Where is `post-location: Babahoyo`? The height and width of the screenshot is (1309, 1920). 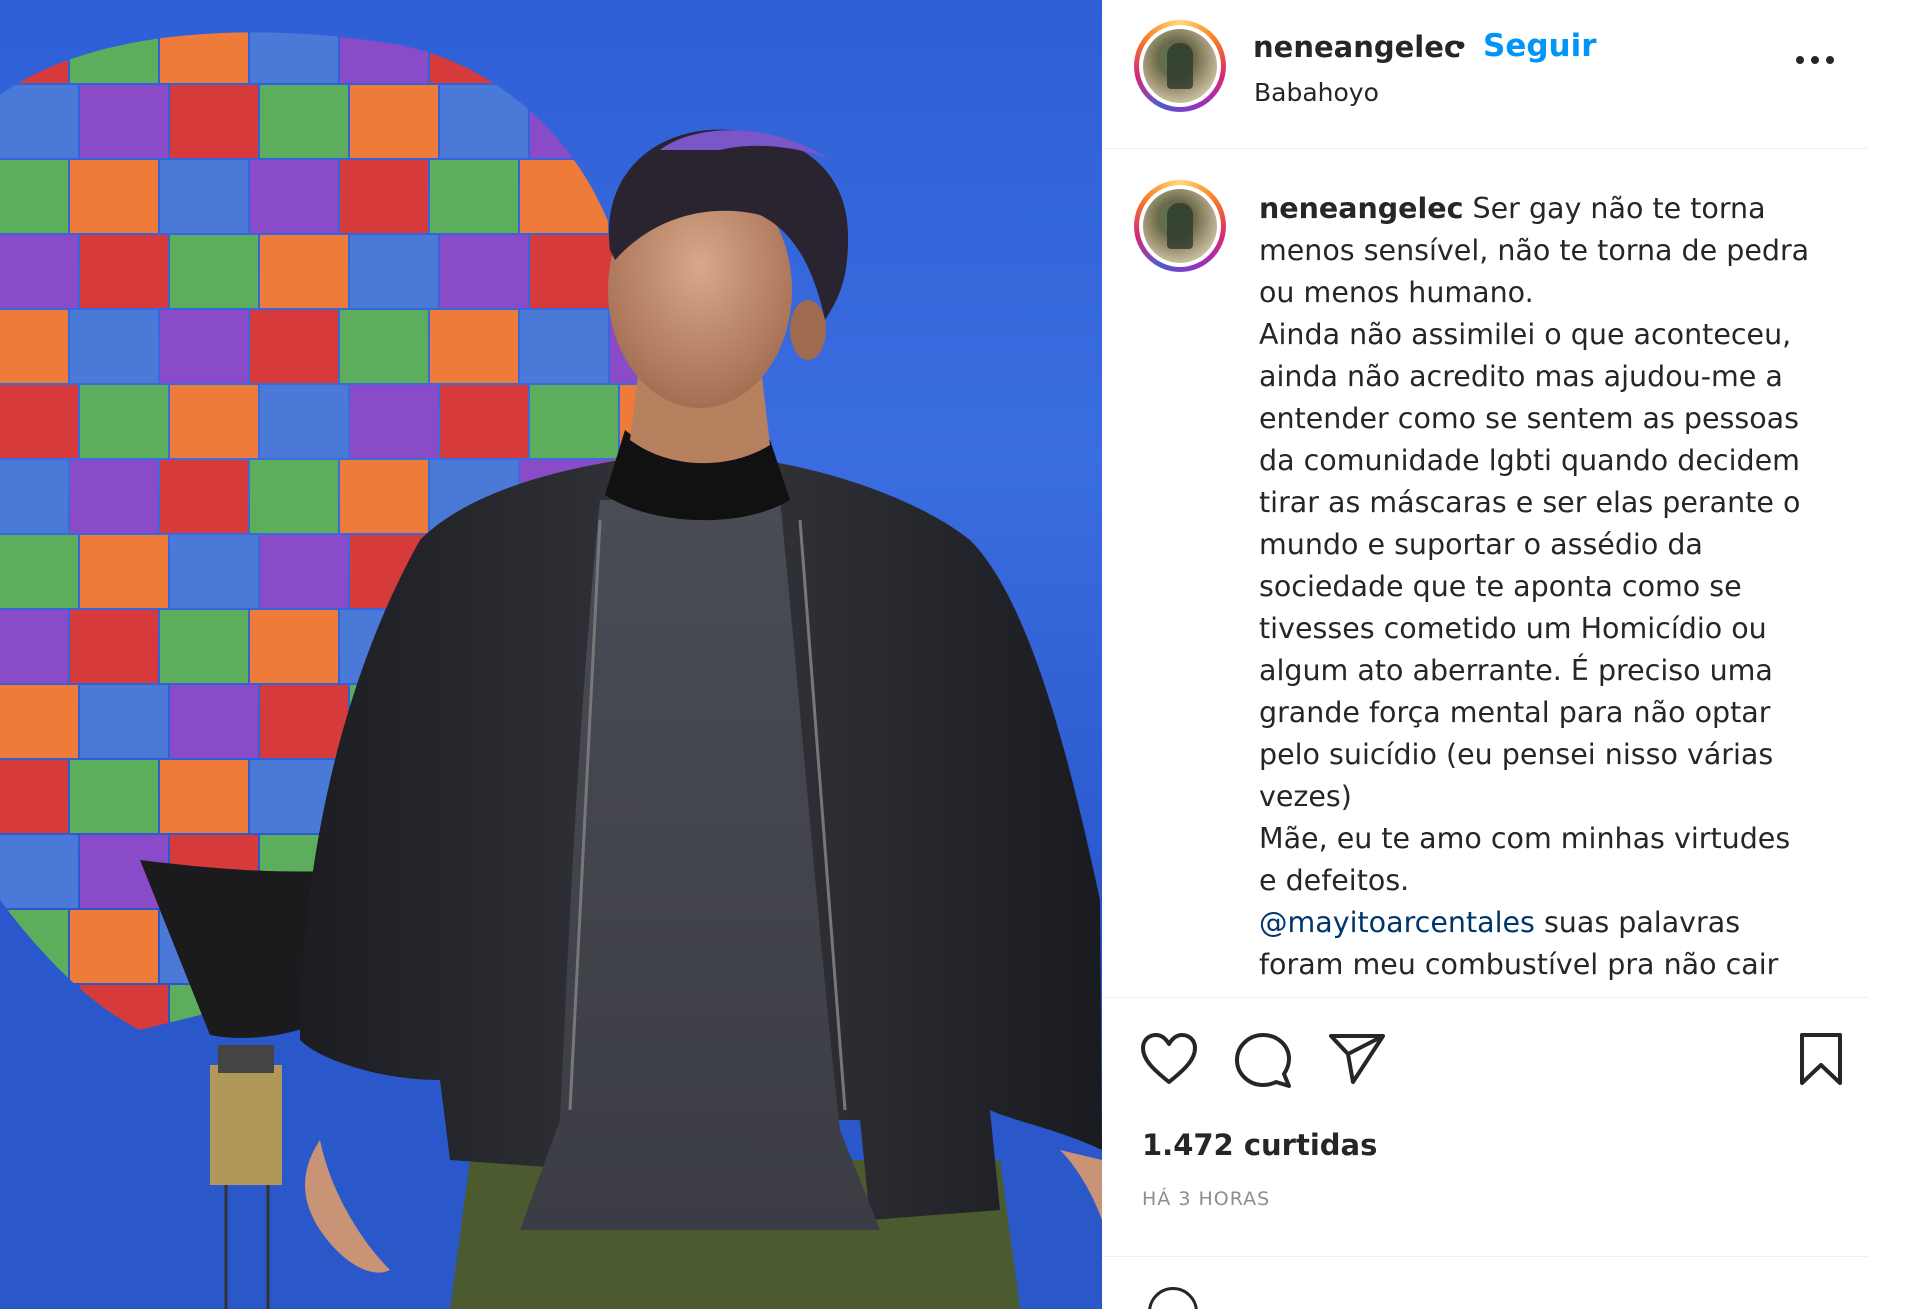 post-location: Babahoyo is located at coordinates (1316, 92).